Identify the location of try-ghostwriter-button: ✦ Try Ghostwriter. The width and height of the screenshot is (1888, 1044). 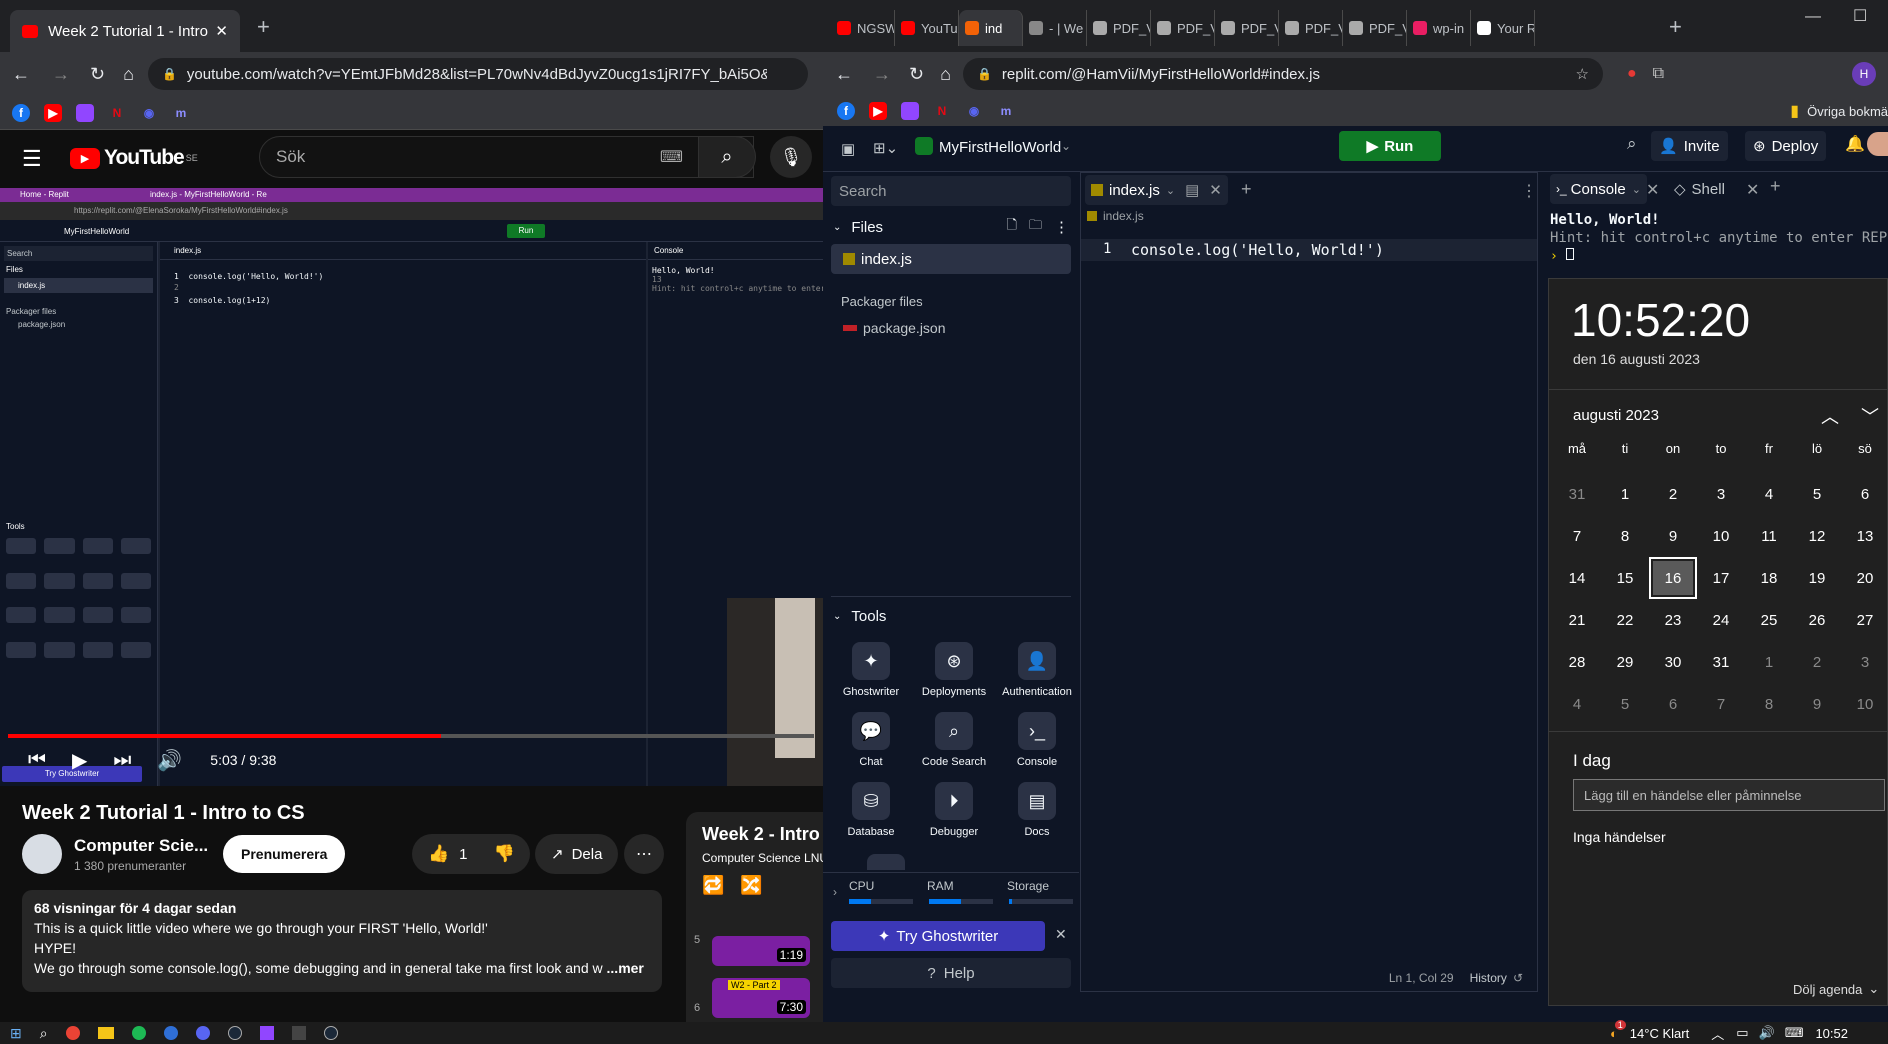
(938, 936).